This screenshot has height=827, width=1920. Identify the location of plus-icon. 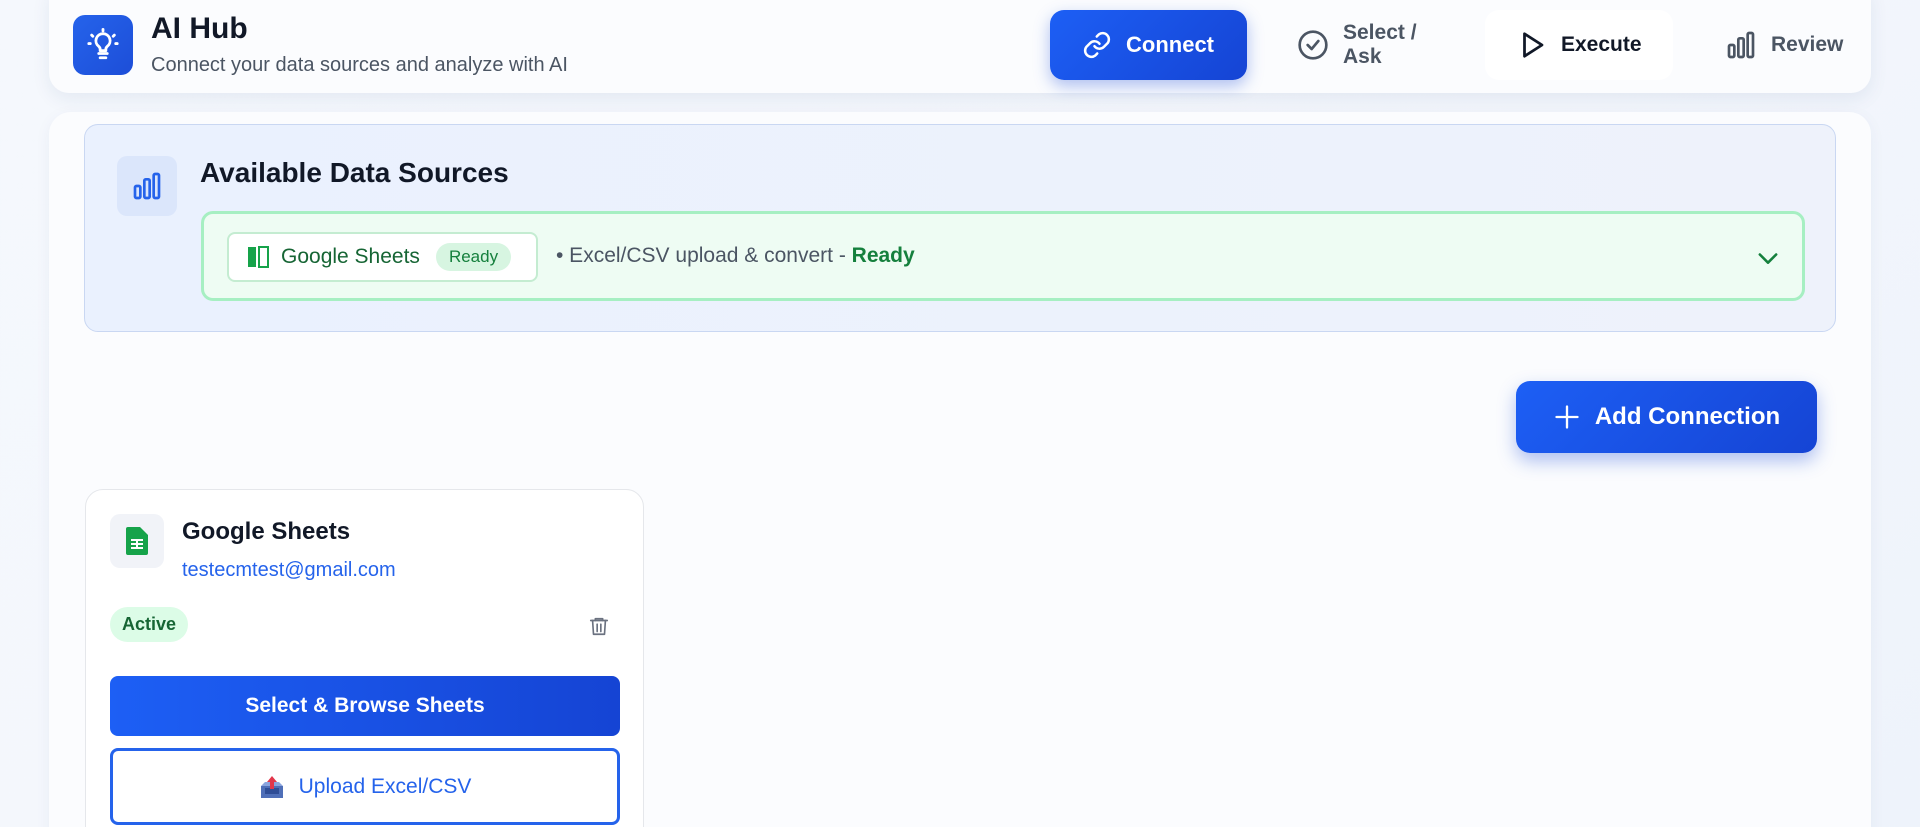
(1567, 417).